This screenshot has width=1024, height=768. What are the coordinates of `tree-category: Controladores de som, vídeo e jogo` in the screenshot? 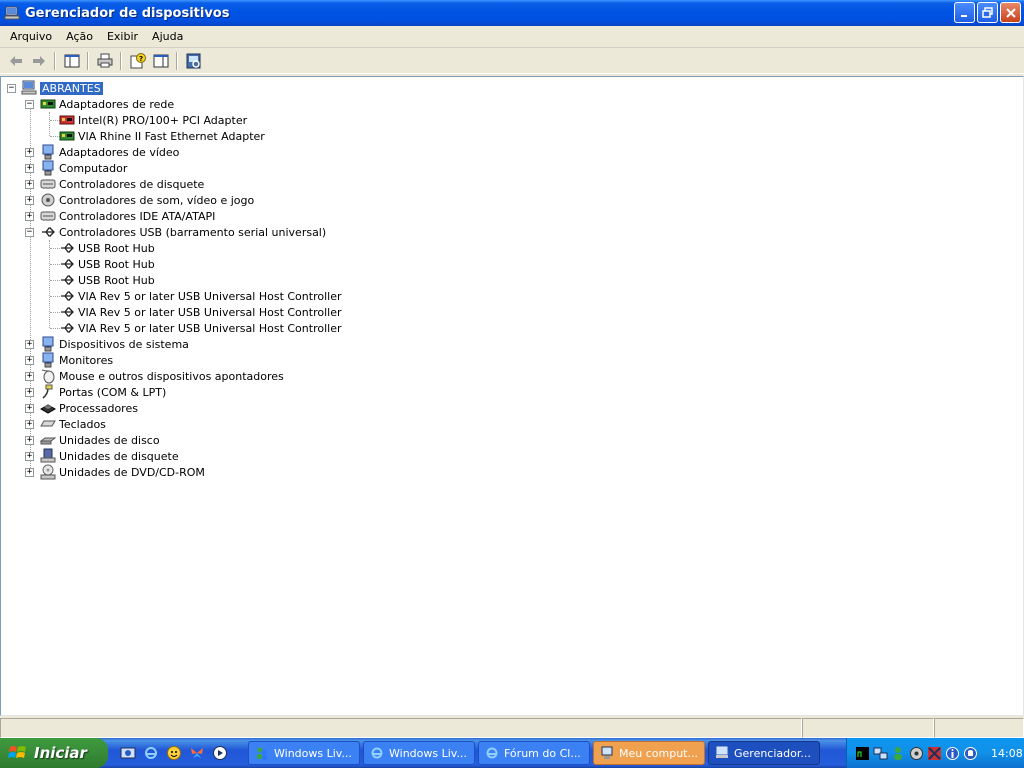 It's located at (147, 200).